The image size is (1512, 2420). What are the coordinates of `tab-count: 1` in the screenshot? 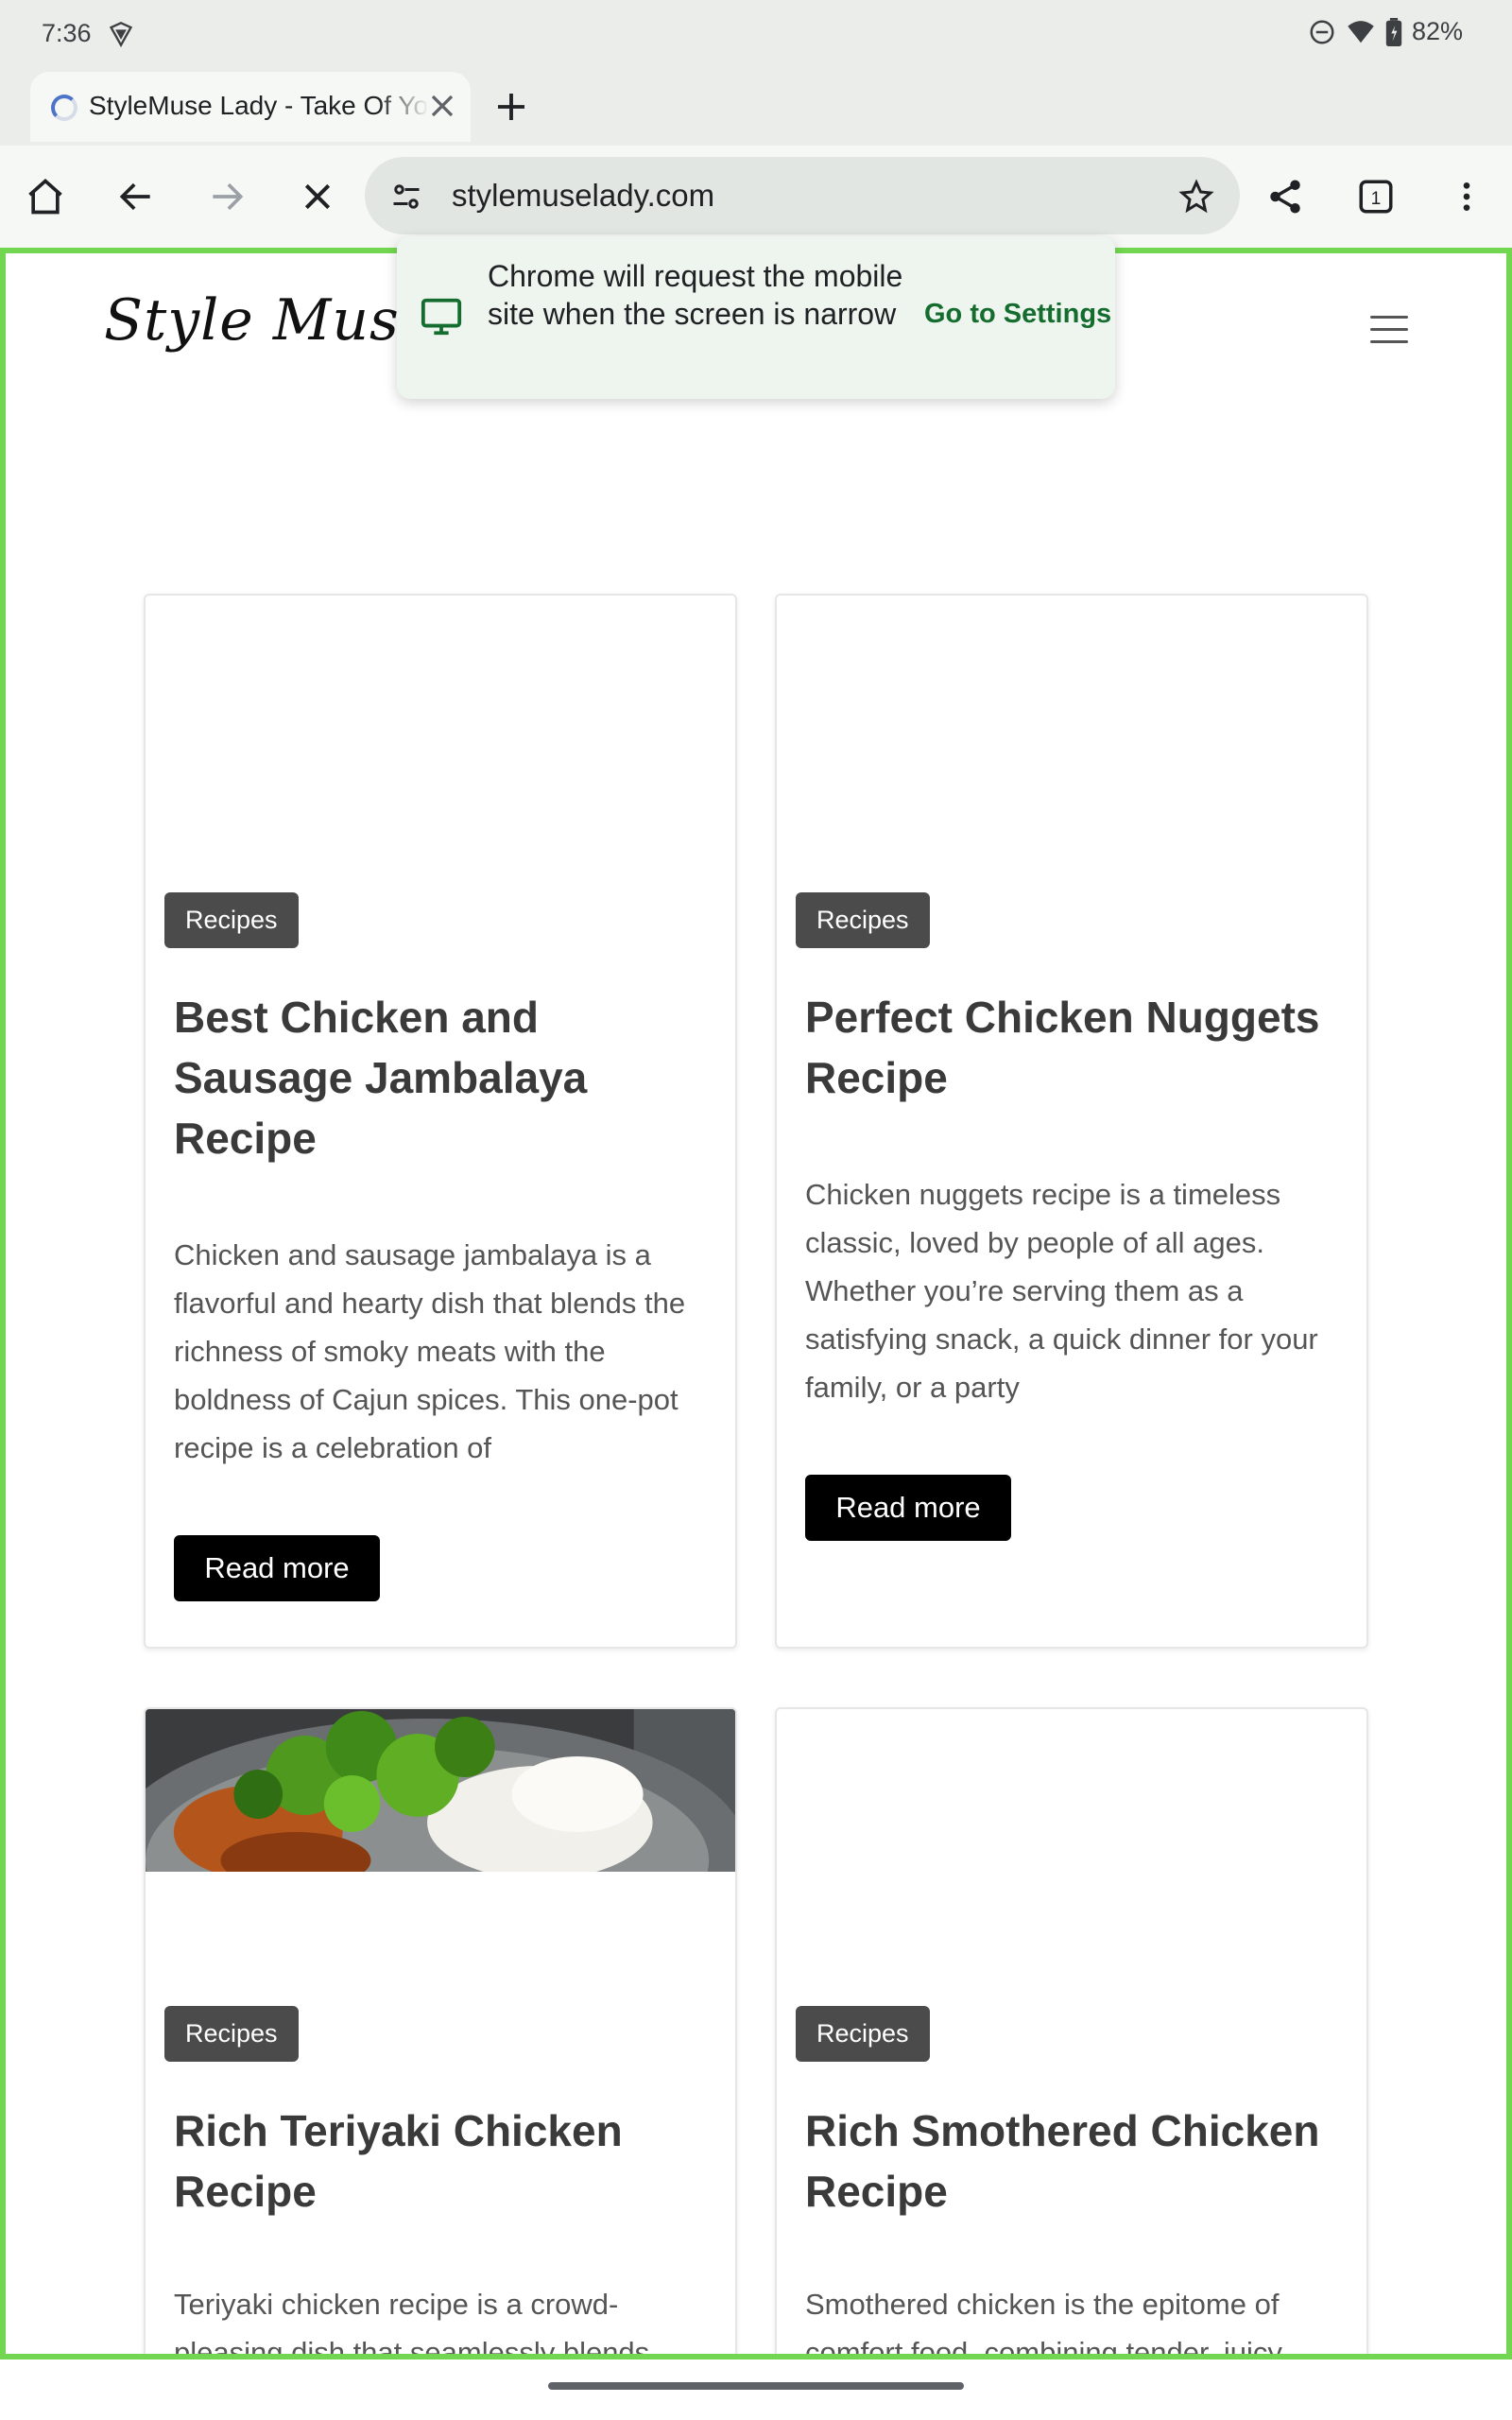 It's located at (1376, 199).